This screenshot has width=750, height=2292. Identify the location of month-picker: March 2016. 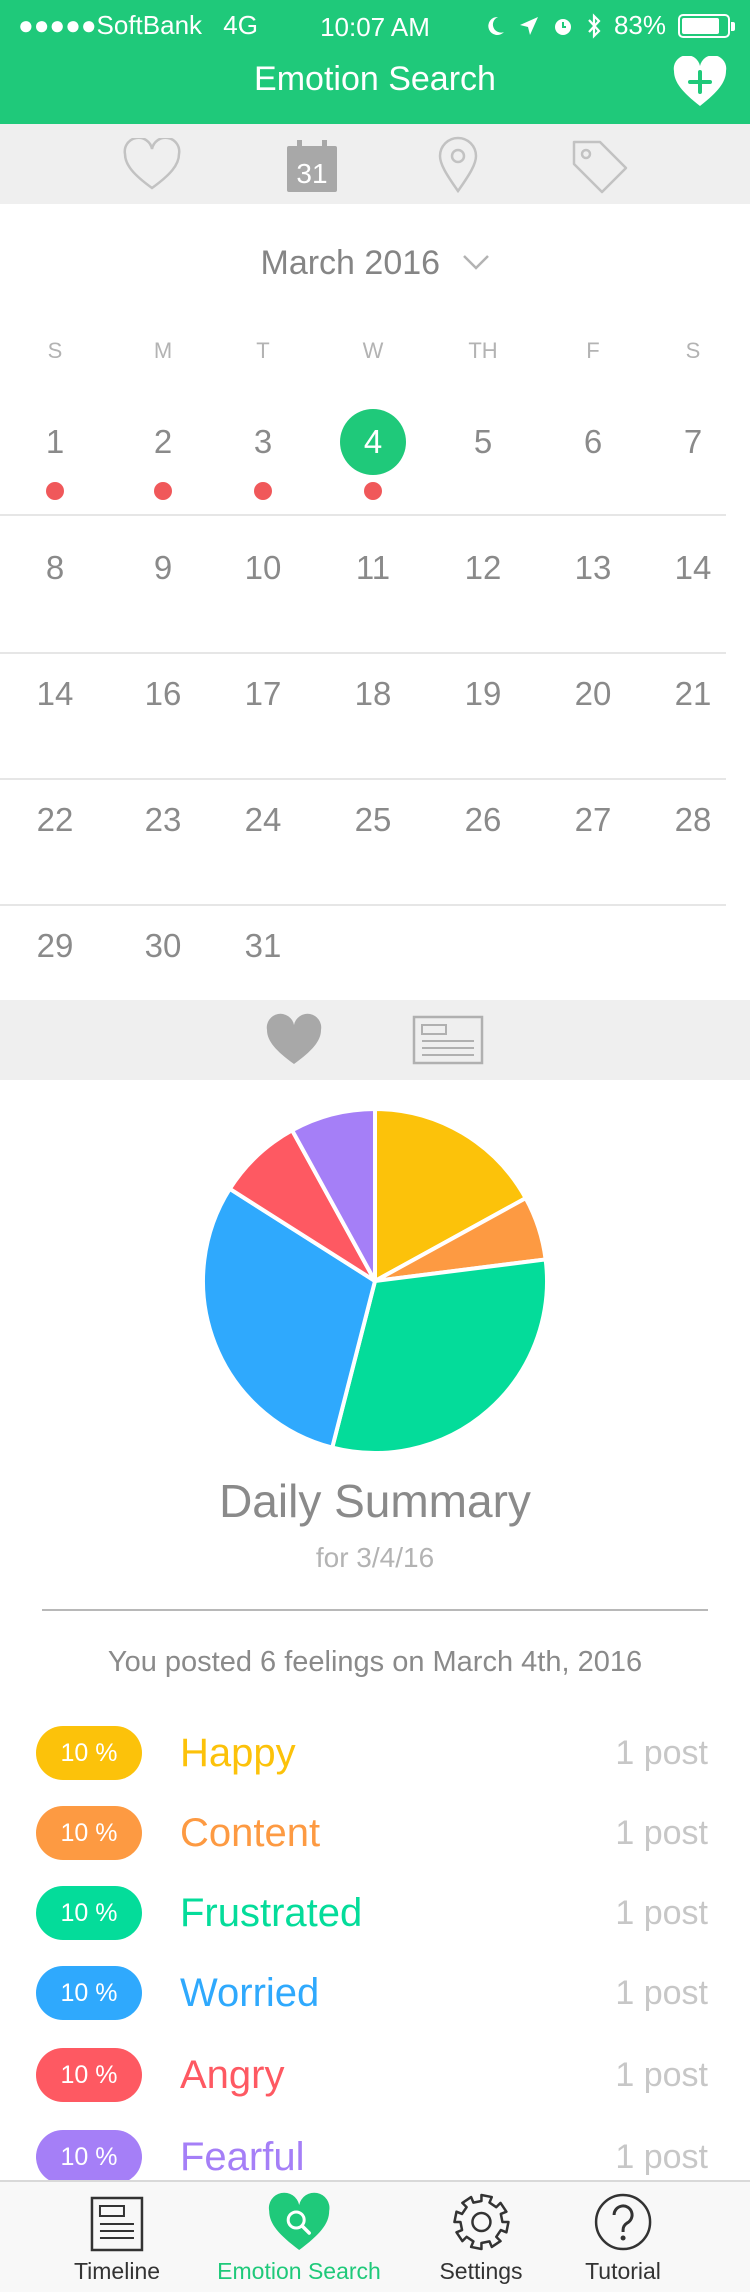
(375, 263).